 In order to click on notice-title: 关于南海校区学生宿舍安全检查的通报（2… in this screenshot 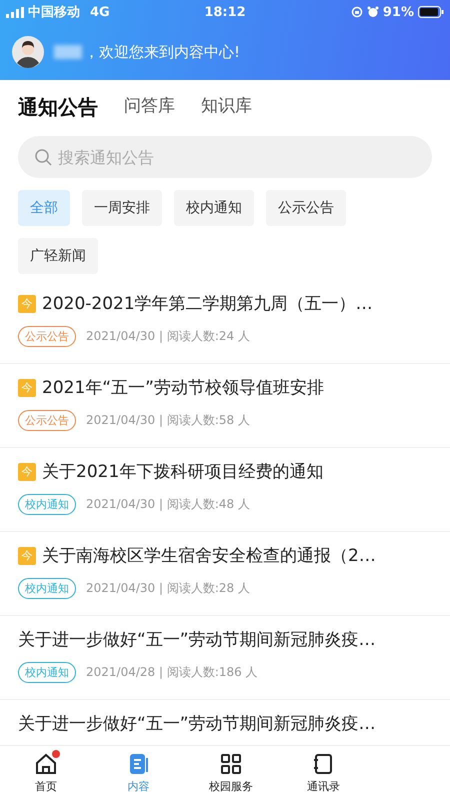, I will do `click(209, 556)`.